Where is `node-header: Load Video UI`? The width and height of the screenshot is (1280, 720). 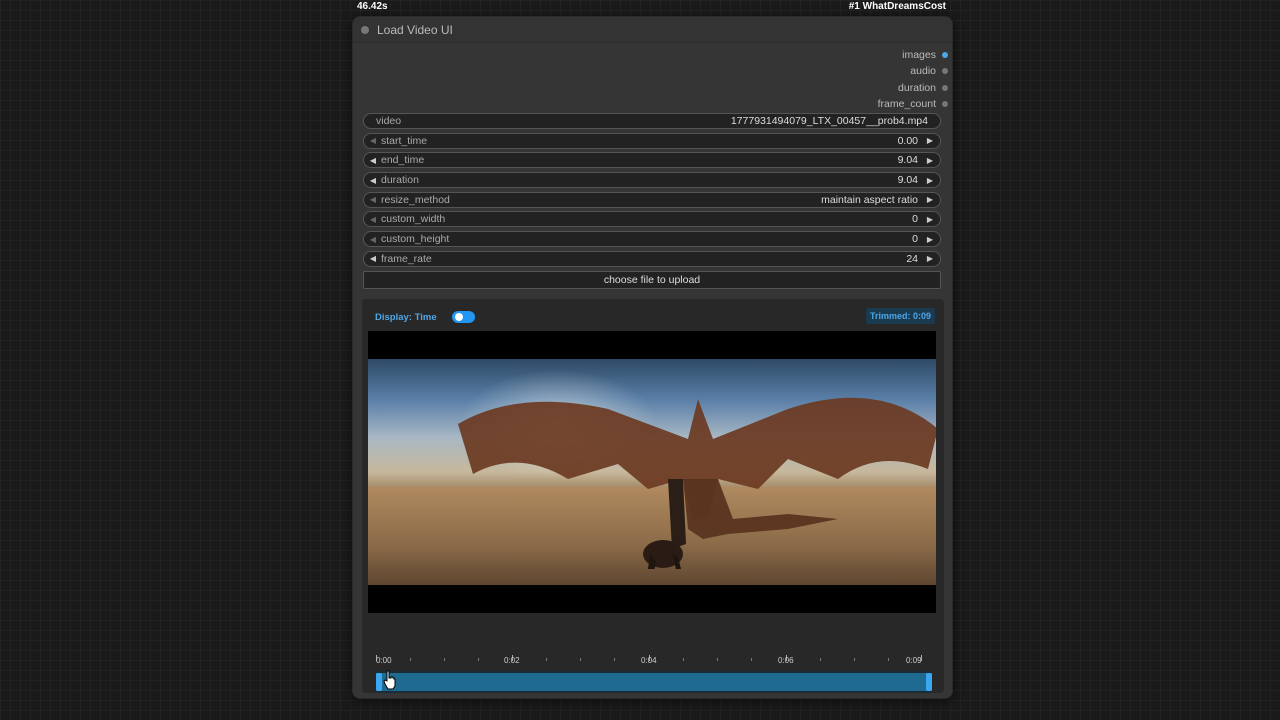 node-header: Load Video UI is located at coordinates (652, 30).